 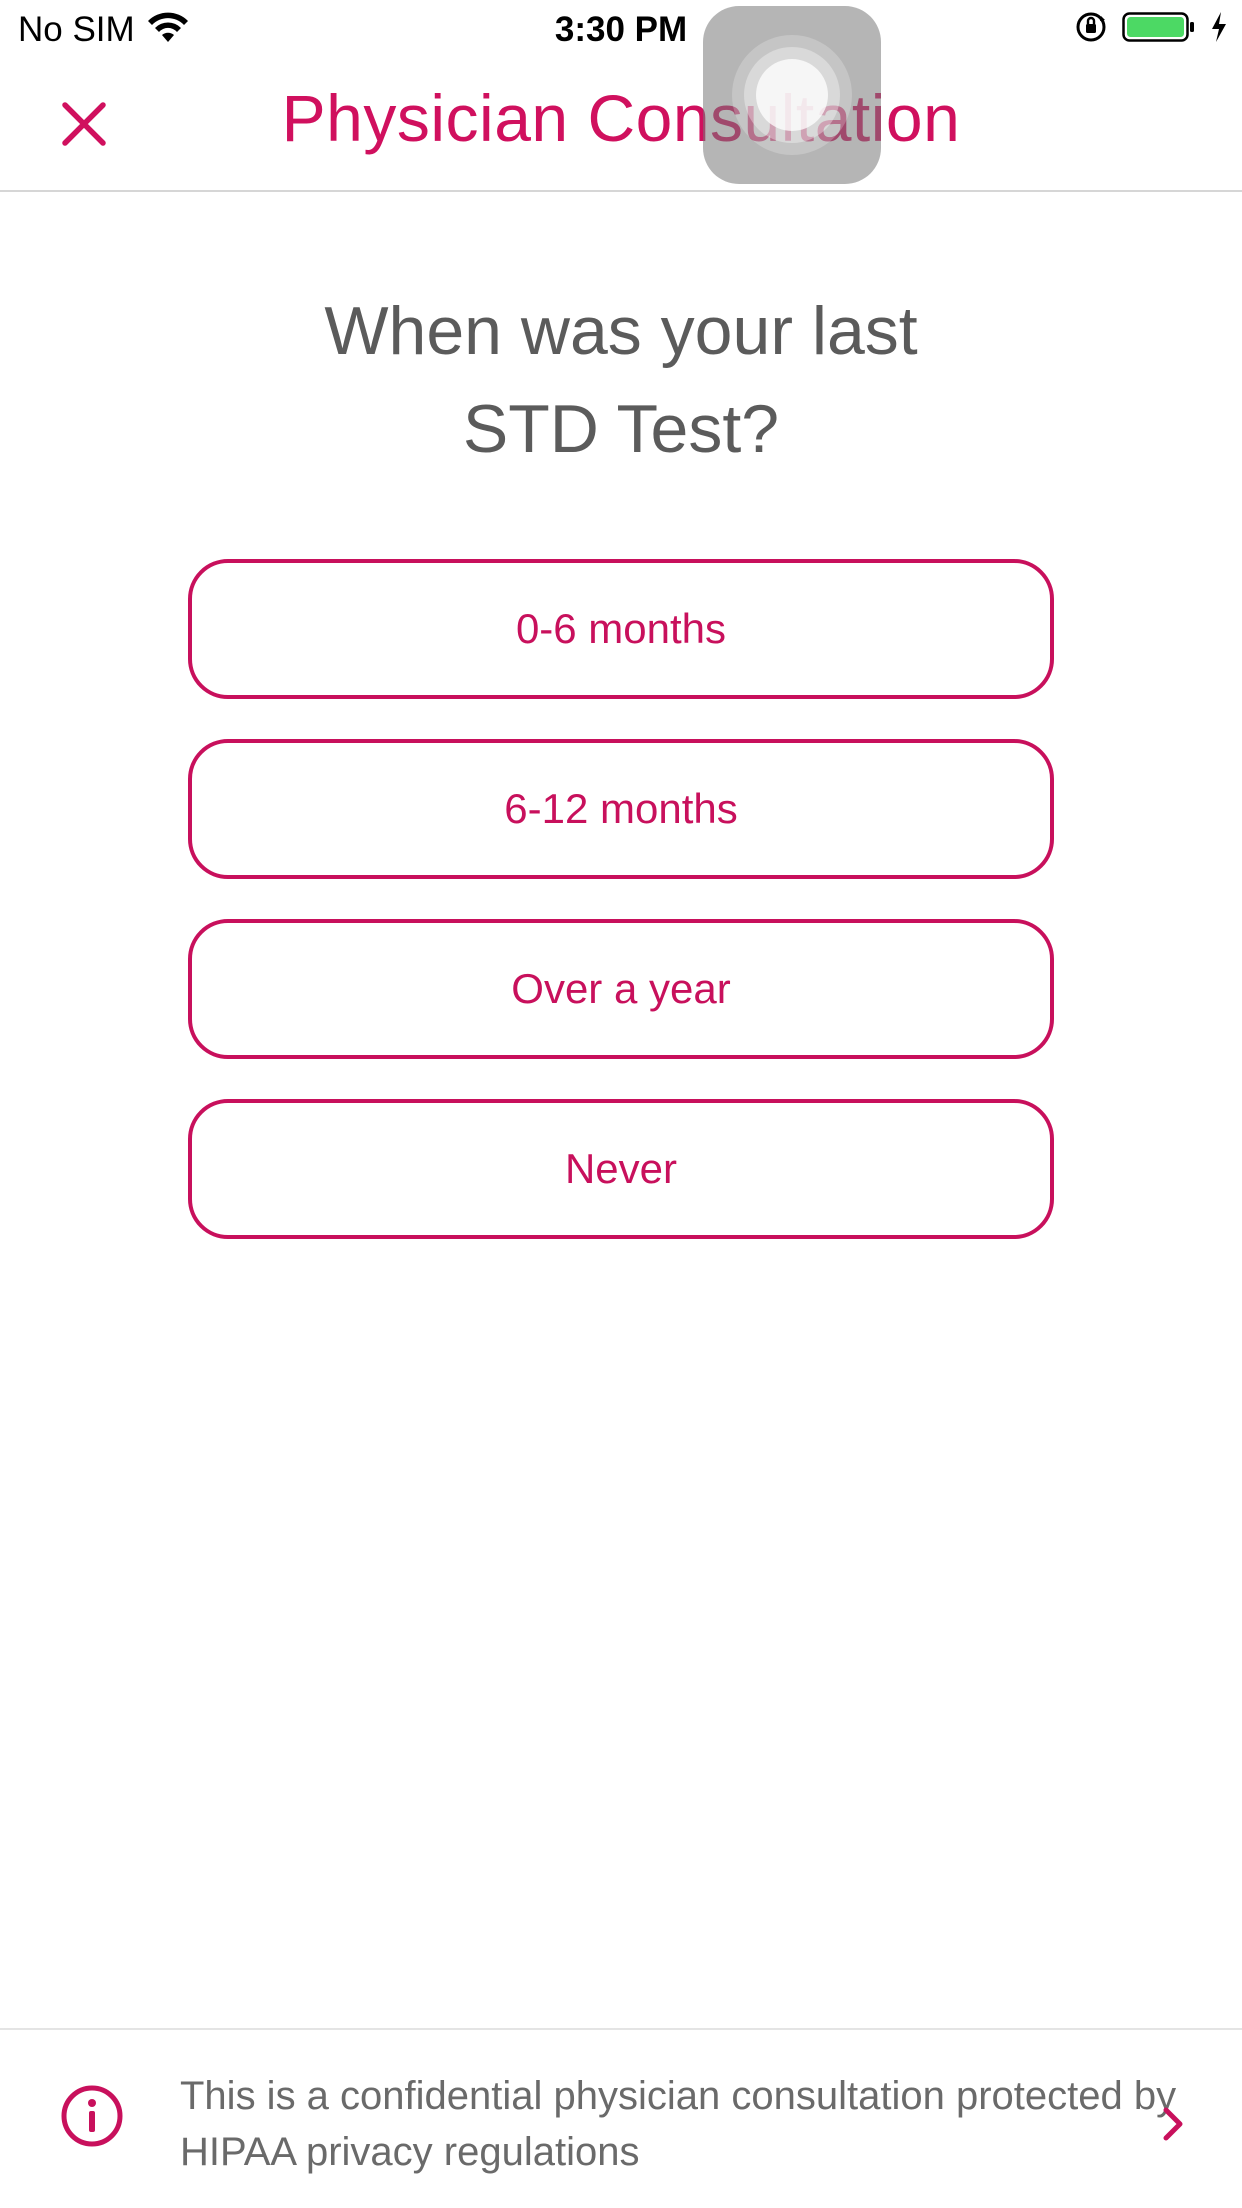 I want to click on question-line-1: When was your last, so click(x=621, y=331).